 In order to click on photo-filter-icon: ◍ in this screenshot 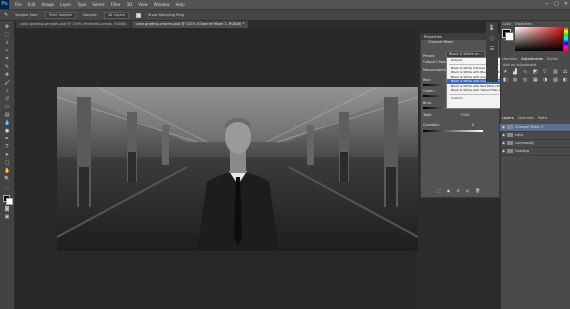, I will do `click(517, 80)`.